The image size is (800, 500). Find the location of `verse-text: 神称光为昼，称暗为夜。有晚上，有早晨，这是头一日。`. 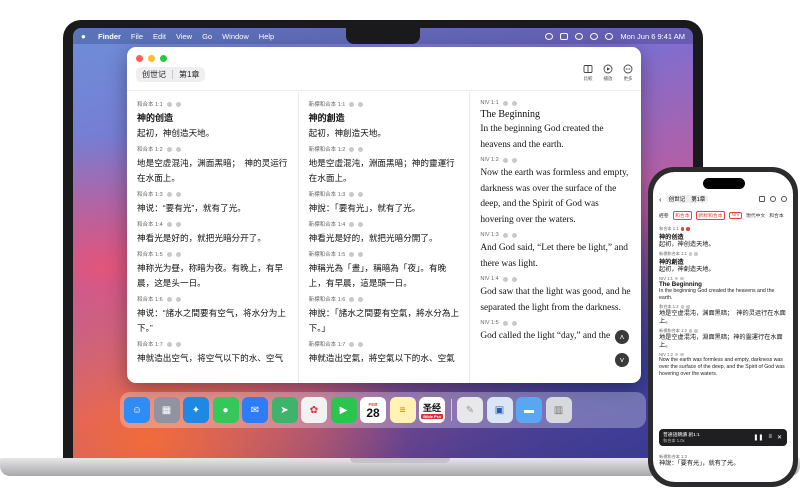

verse-text: 神称光为昼，称暗为夜。有晚上，有早晨，这是头一日。 is located at coordinates (213, 276).